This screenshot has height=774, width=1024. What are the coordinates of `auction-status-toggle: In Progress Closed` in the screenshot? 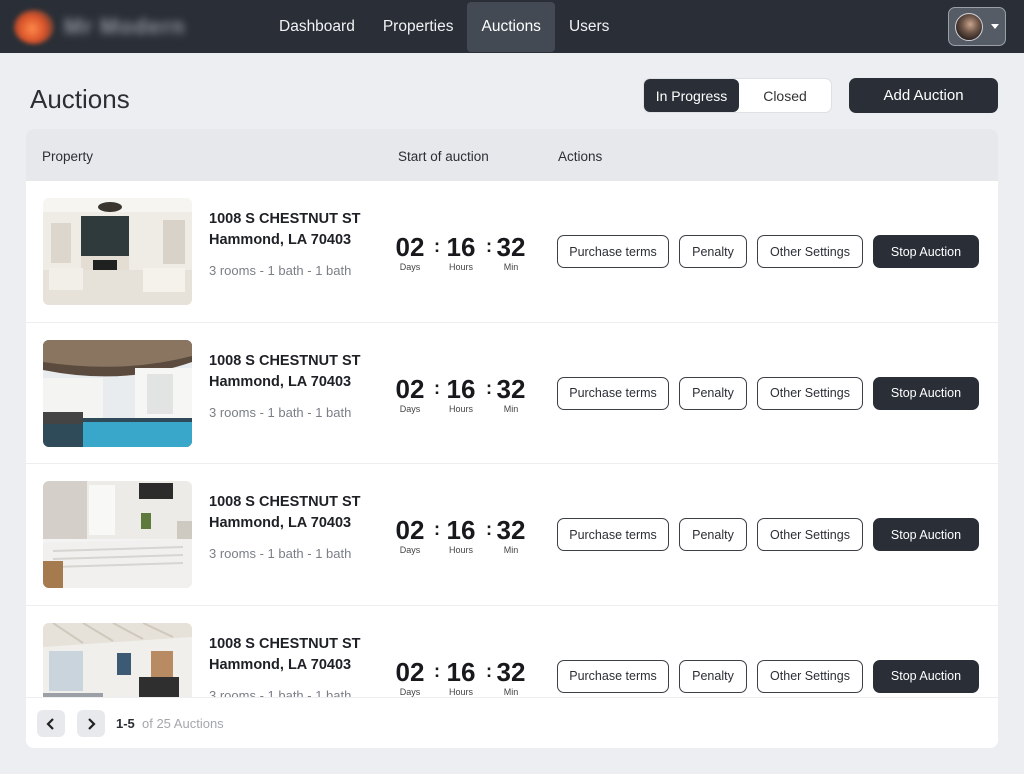 It's located at (737, 95).